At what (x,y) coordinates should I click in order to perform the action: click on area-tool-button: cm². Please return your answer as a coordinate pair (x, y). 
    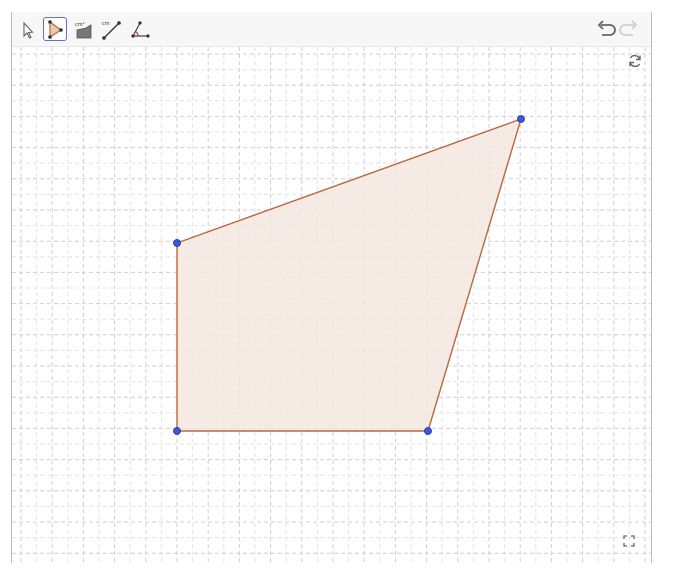
    Looking at the image, I should click on (83, 29).